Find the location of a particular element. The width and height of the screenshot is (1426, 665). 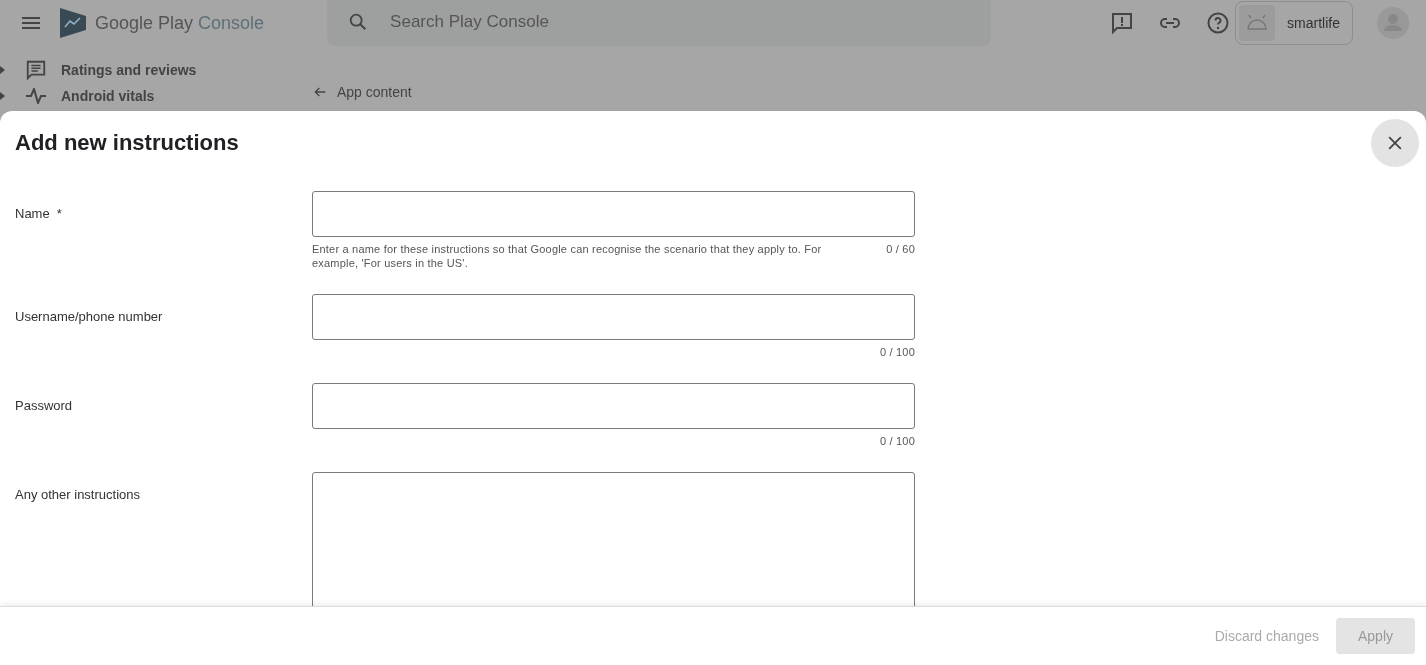

comment-icon is located at coordinates (36, 70).